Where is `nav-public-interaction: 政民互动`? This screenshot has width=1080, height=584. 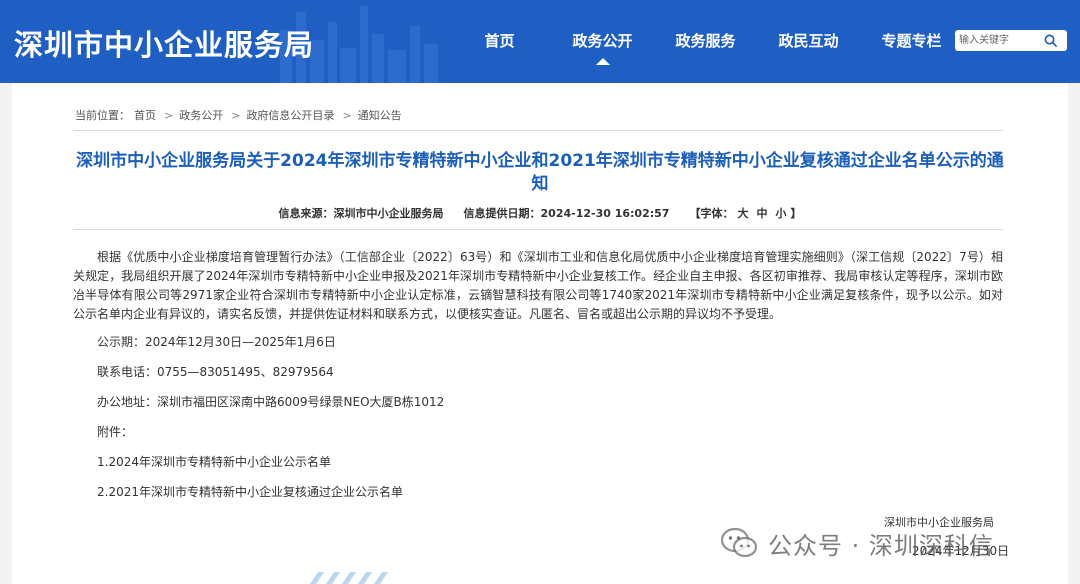
nav-public-interaction: 政民互动 is located at coordinates (808, 41).